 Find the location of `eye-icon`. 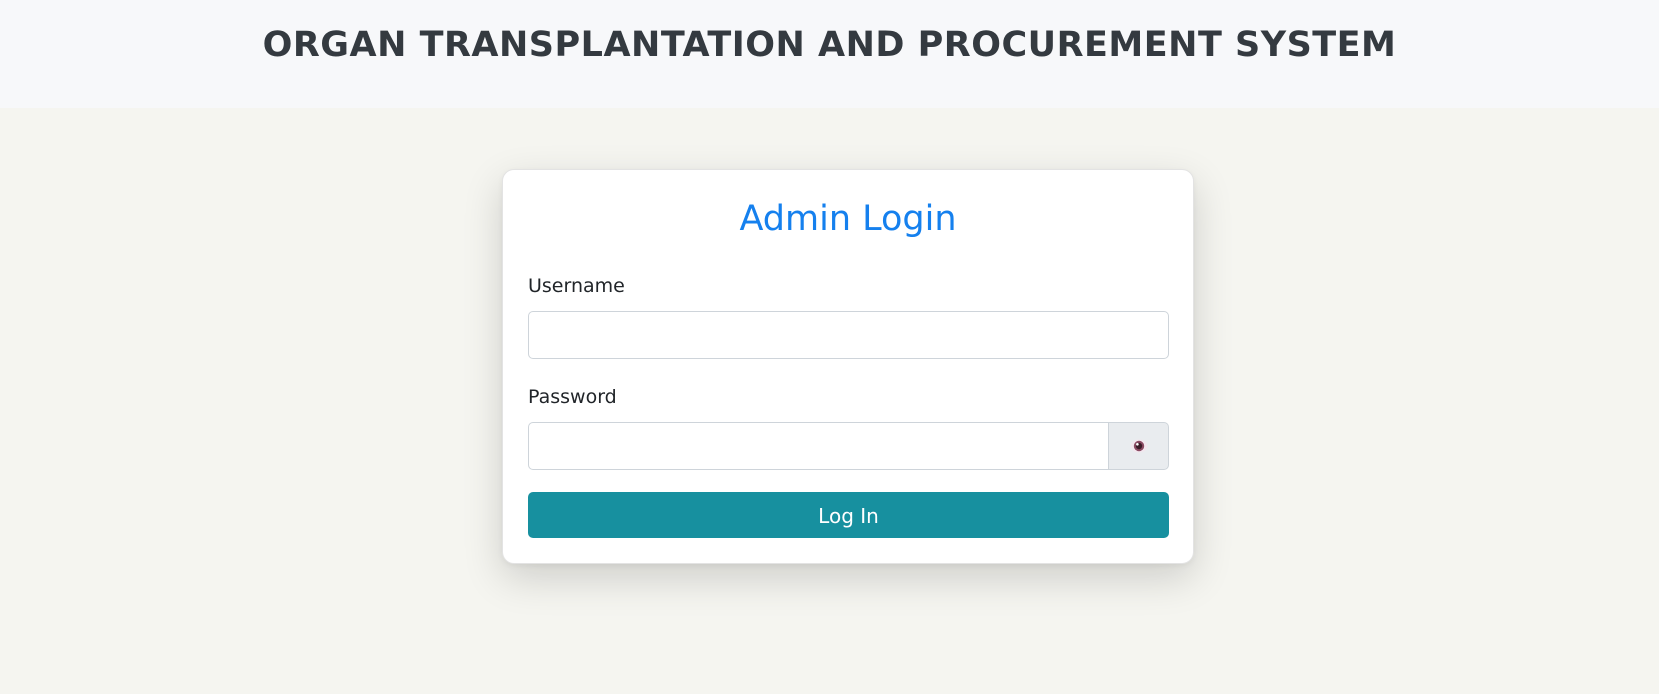

eye-icon is located at coordinates (1138, 446).